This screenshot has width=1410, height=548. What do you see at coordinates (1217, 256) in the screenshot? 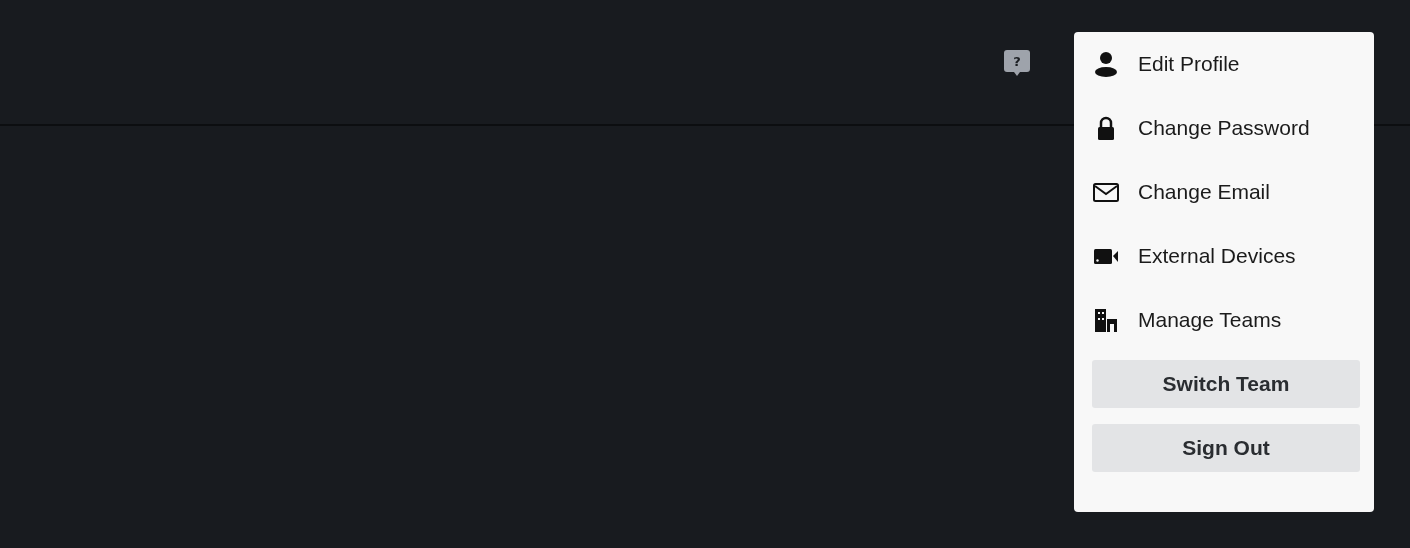
I see `menu-item-label: External Devices` at bounding box center [1217, 256].